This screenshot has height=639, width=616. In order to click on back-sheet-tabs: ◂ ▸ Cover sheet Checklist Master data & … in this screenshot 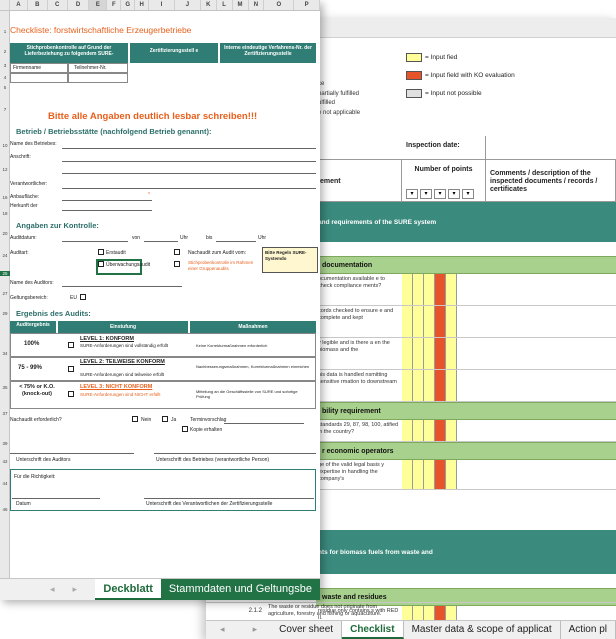, I will do `click(411, 629)`.